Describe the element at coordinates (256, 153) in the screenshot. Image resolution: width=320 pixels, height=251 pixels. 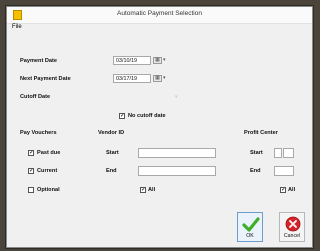
I see `profit-center-start-label: Start` at that location.